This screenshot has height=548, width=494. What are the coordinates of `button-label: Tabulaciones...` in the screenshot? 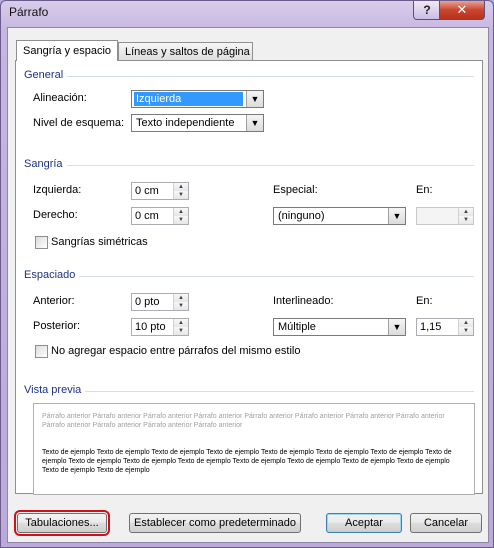 It's located at (62, 523).